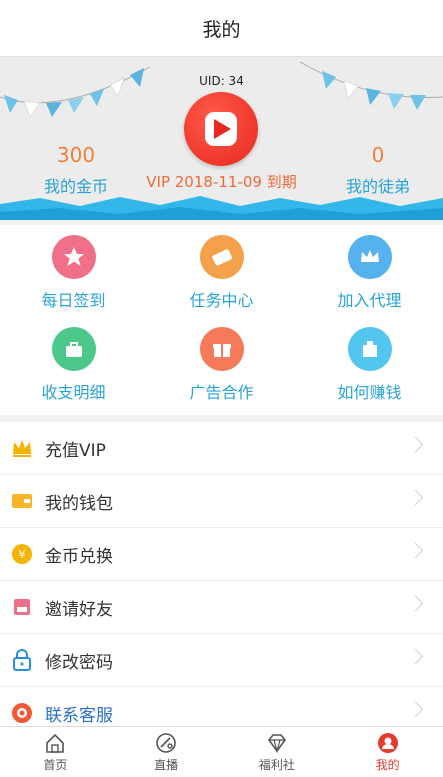  I want to click on shortcut-label: 每日签到, so click(73, 300).